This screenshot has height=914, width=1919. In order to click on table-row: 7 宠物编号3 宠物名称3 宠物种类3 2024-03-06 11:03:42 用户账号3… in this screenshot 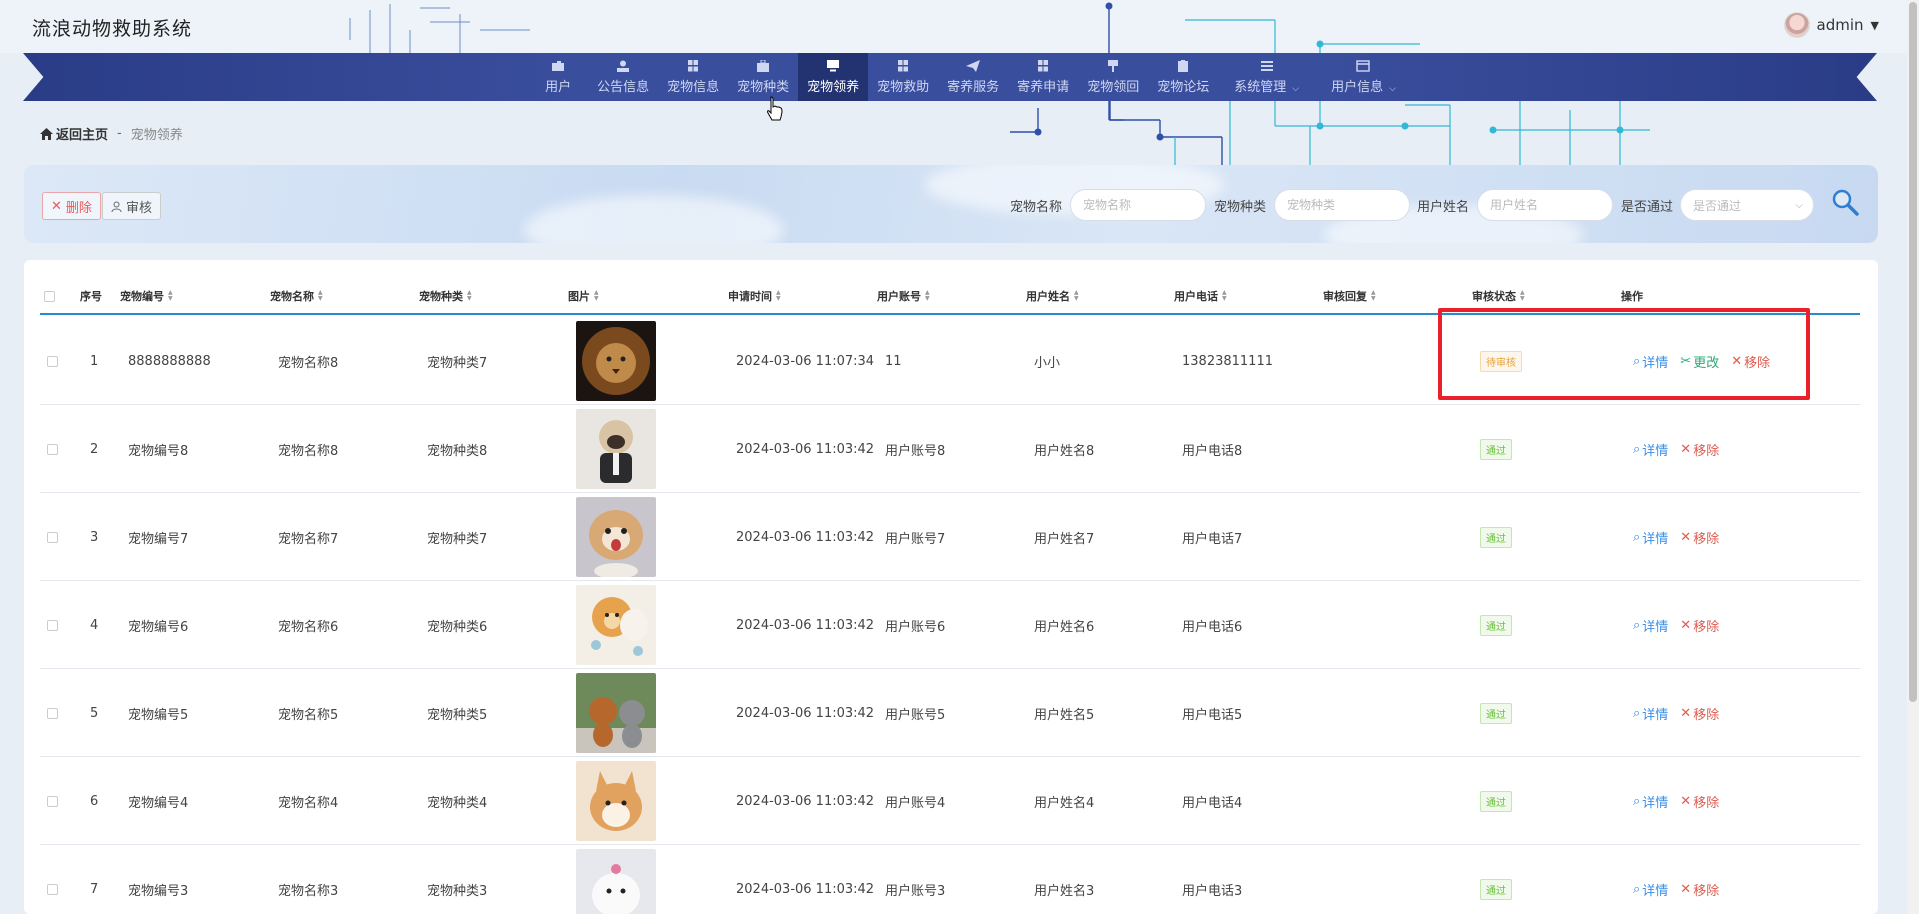, I will do `click(950, 879)`.